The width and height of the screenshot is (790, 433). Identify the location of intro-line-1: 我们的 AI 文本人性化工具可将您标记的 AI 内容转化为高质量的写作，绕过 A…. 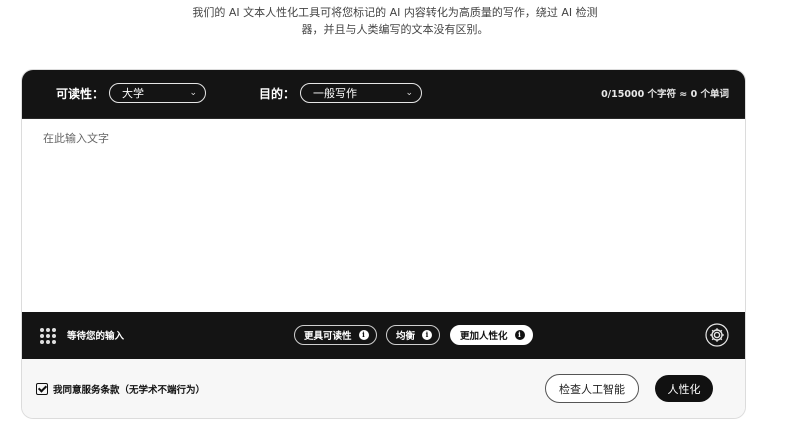
(395, 12).